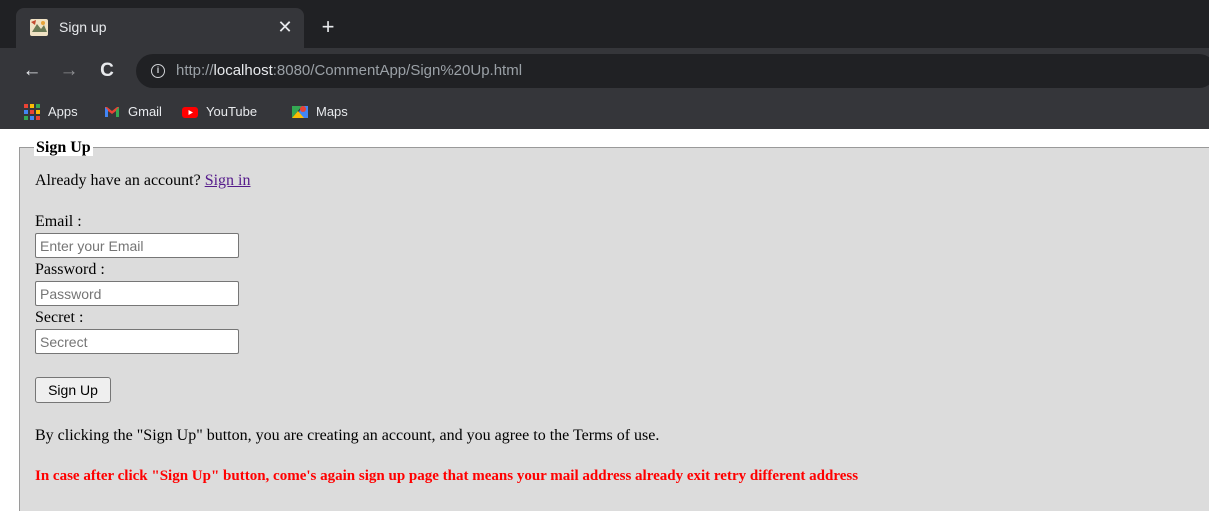  Describe the element at coordinates (195, 70) in the screenshot. I see `url-prefix: http://` at that location.